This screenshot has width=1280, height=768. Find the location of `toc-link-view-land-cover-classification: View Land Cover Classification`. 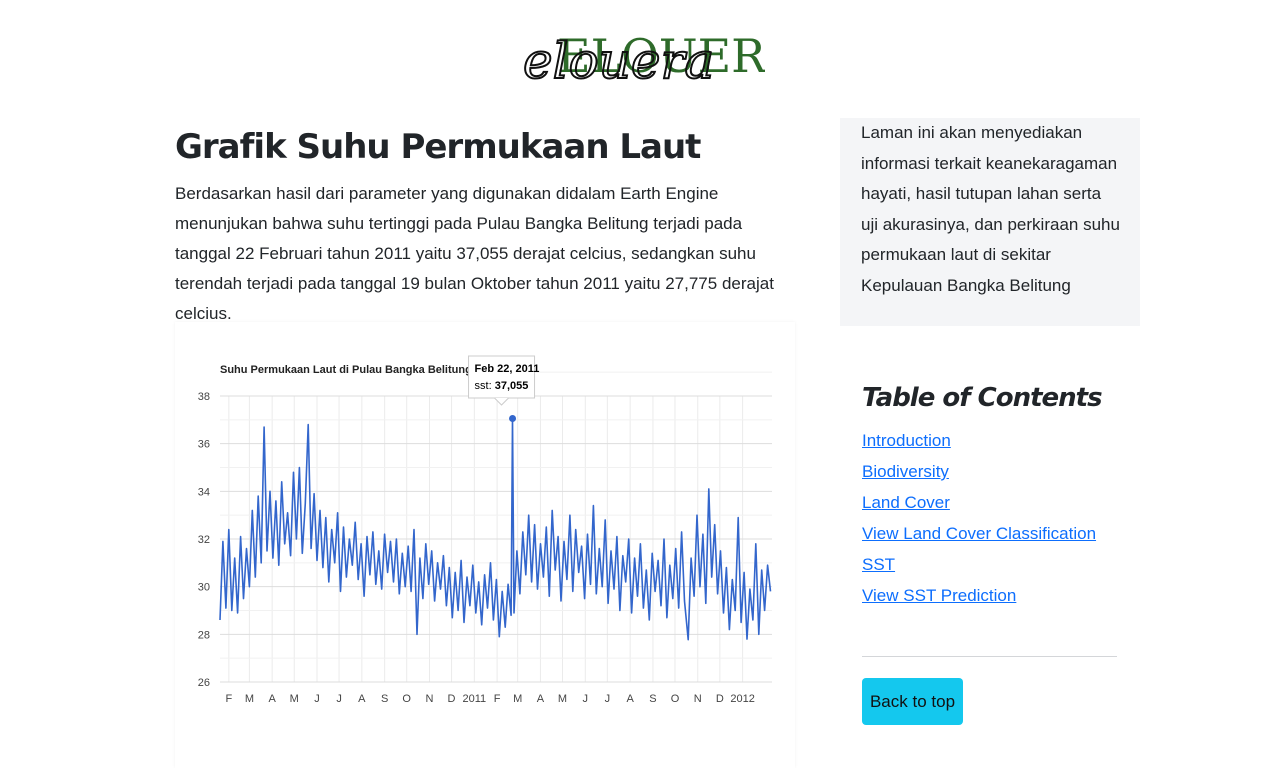

toc-link-view-land-cover-classification: View Land Cover Classification is located at coordinates (979, 533).